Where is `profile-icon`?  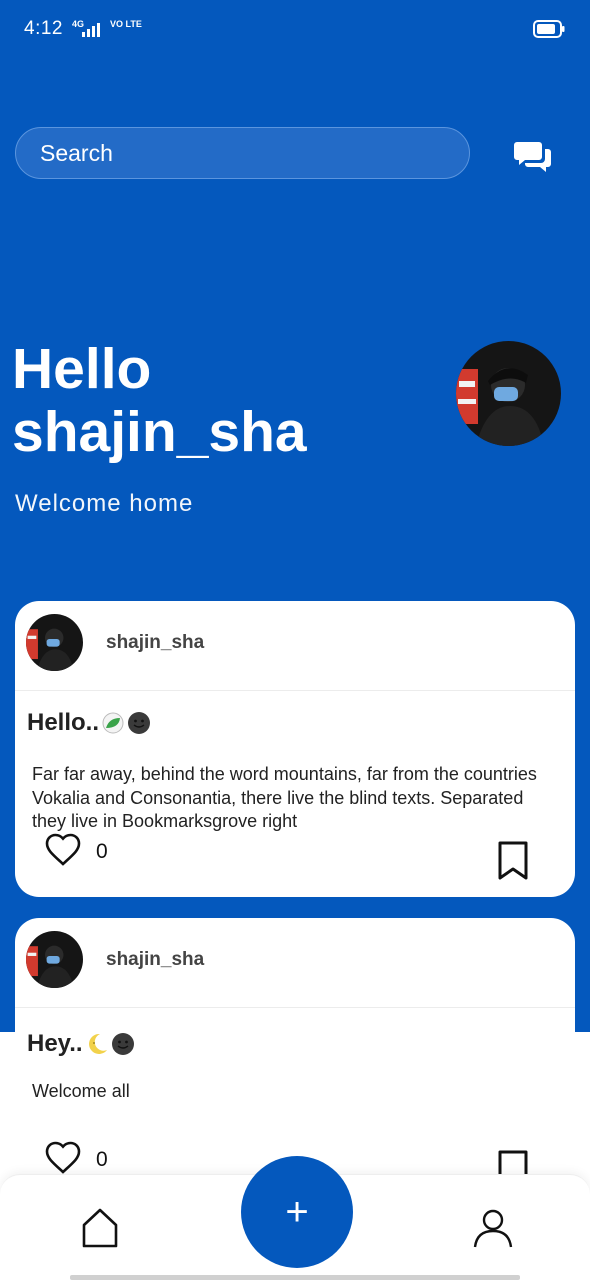 profile-icon is located at coordinates (493, 1228).